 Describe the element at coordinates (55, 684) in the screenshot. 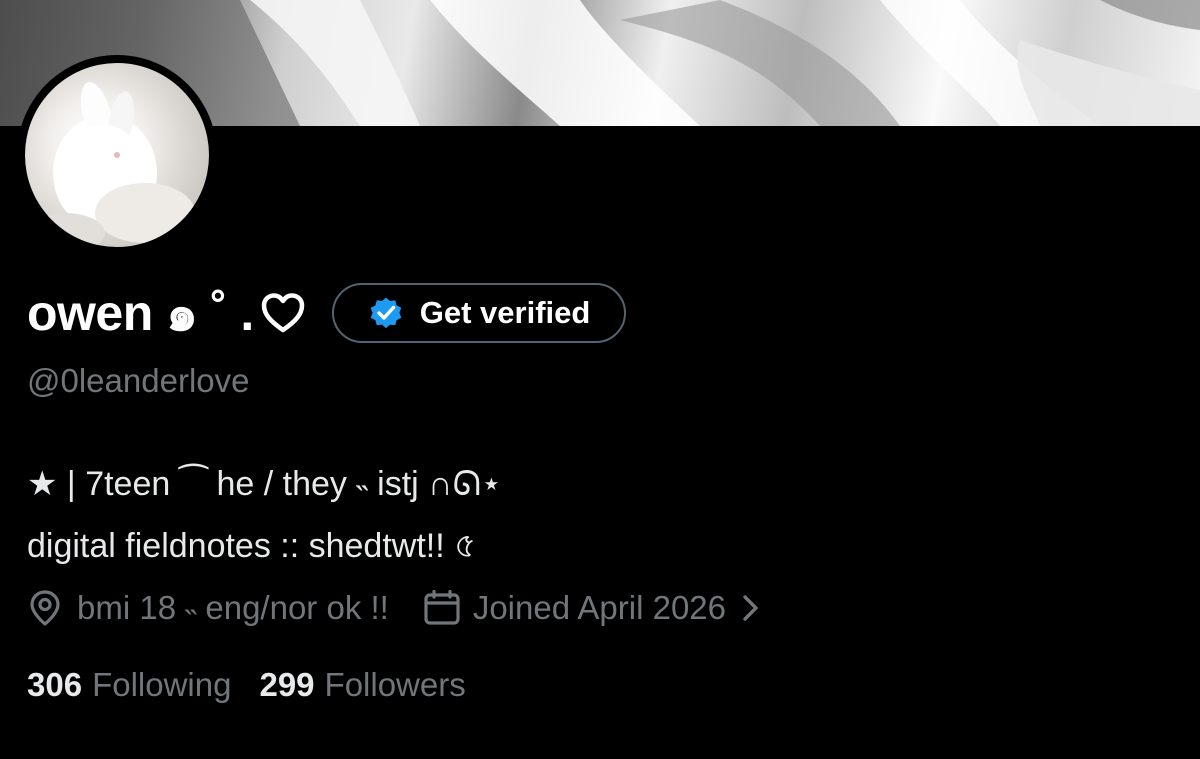

I see `following-count: 306` at that location.